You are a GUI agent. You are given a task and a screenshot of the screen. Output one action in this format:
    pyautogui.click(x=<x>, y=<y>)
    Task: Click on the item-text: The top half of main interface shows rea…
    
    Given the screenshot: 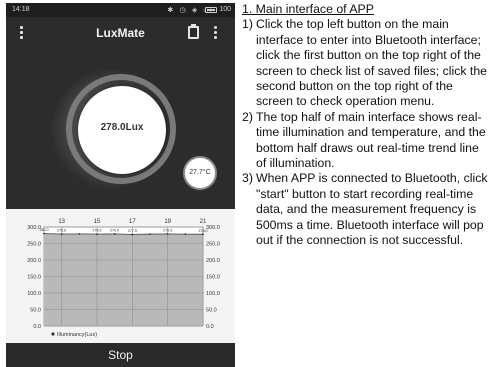 What is the action you would take?
    pyautogui.click(x=371, y=140)
    